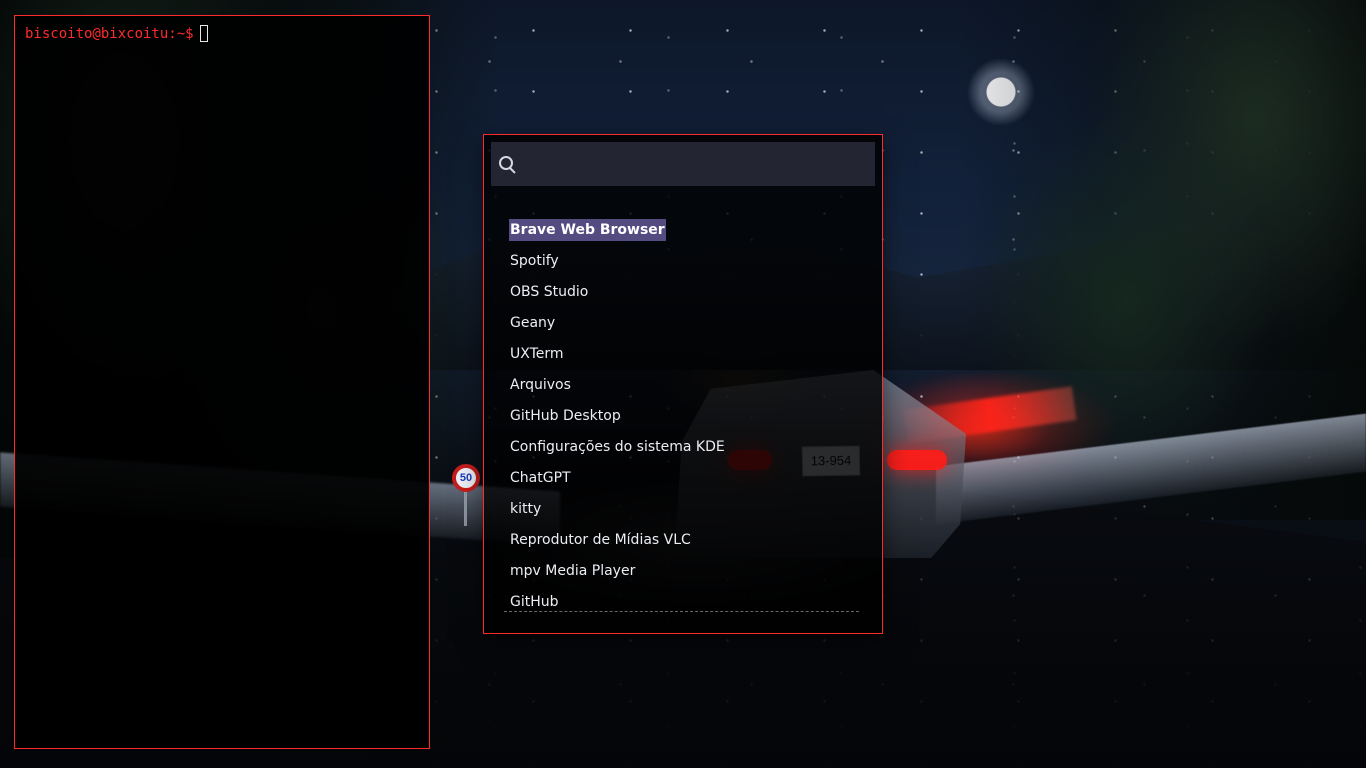 The height and width of the screenshot is (768, 1366). I want to click on terminal-prompt-line: biscoito@bixcoitu:~$, so click(227, 33).